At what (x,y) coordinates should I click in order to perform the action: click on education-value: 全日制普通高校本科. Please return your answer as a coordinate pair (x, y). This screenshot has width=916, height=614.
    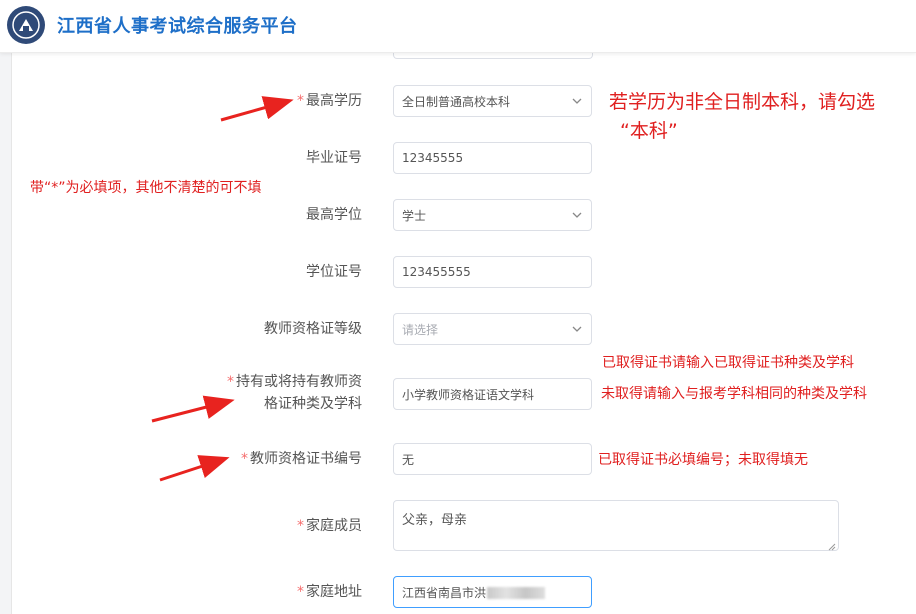
    Looking at the image, I should click on (456, 101).